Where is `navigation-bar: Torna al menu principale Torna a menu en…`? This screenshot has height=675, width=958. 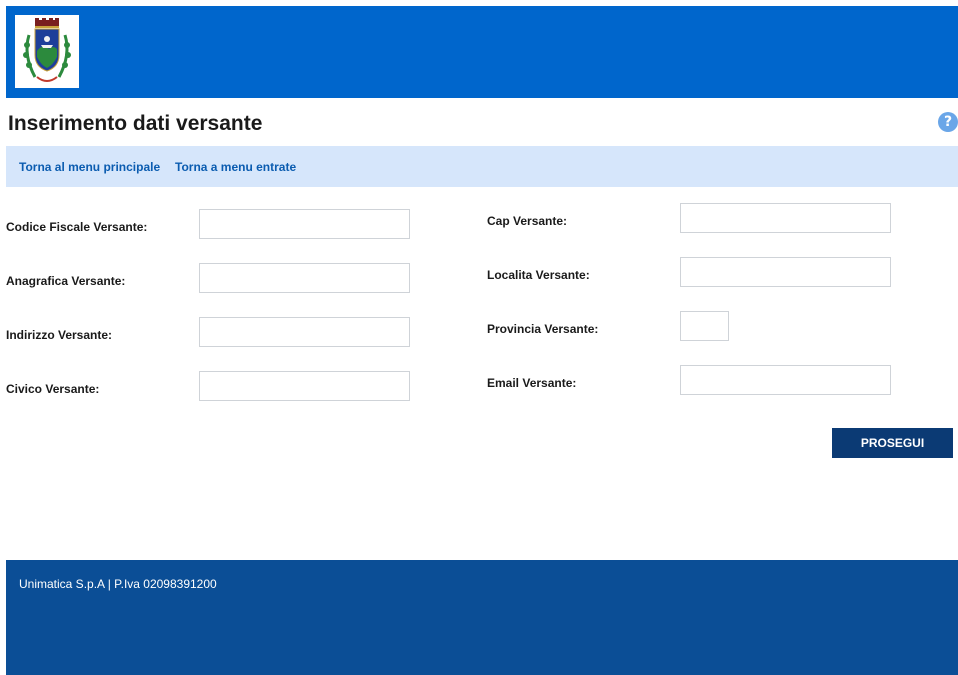
navigation-bar: Torna al menu principale Torna a menu en… is located at coordinates (482, 166).